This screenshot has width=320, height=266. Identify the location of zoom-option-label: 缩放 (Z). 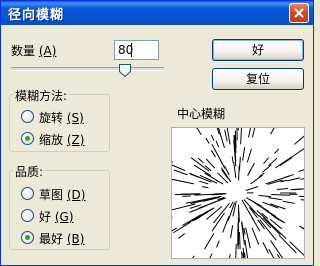
(61, 139).